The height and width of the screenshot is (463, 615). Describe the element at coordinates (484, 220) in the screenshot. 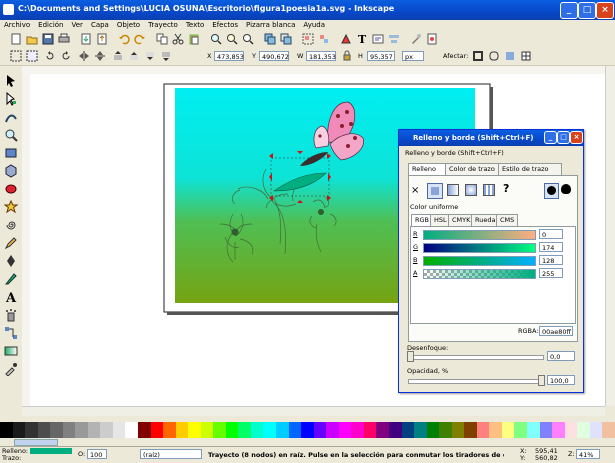

I see `tab-wheel: Rueda` at that location.